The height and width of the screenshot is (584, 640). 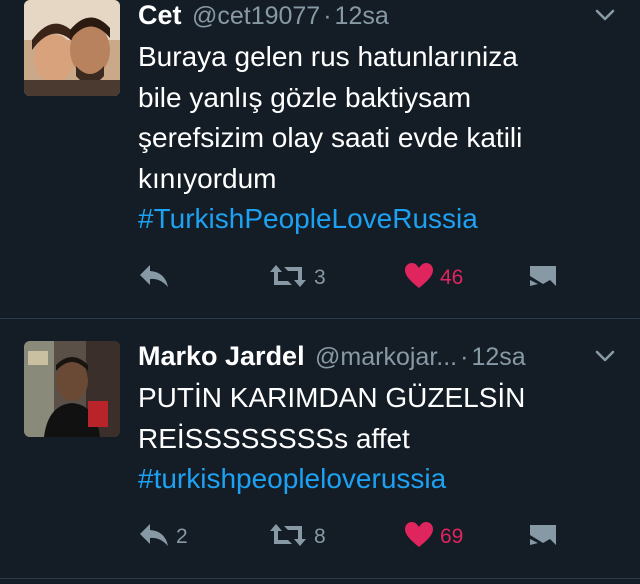 What do you see at coordinates (389, 278) in the screenshot?
I see `tweet-actions: 3 46` at bounding box center [389, 278].